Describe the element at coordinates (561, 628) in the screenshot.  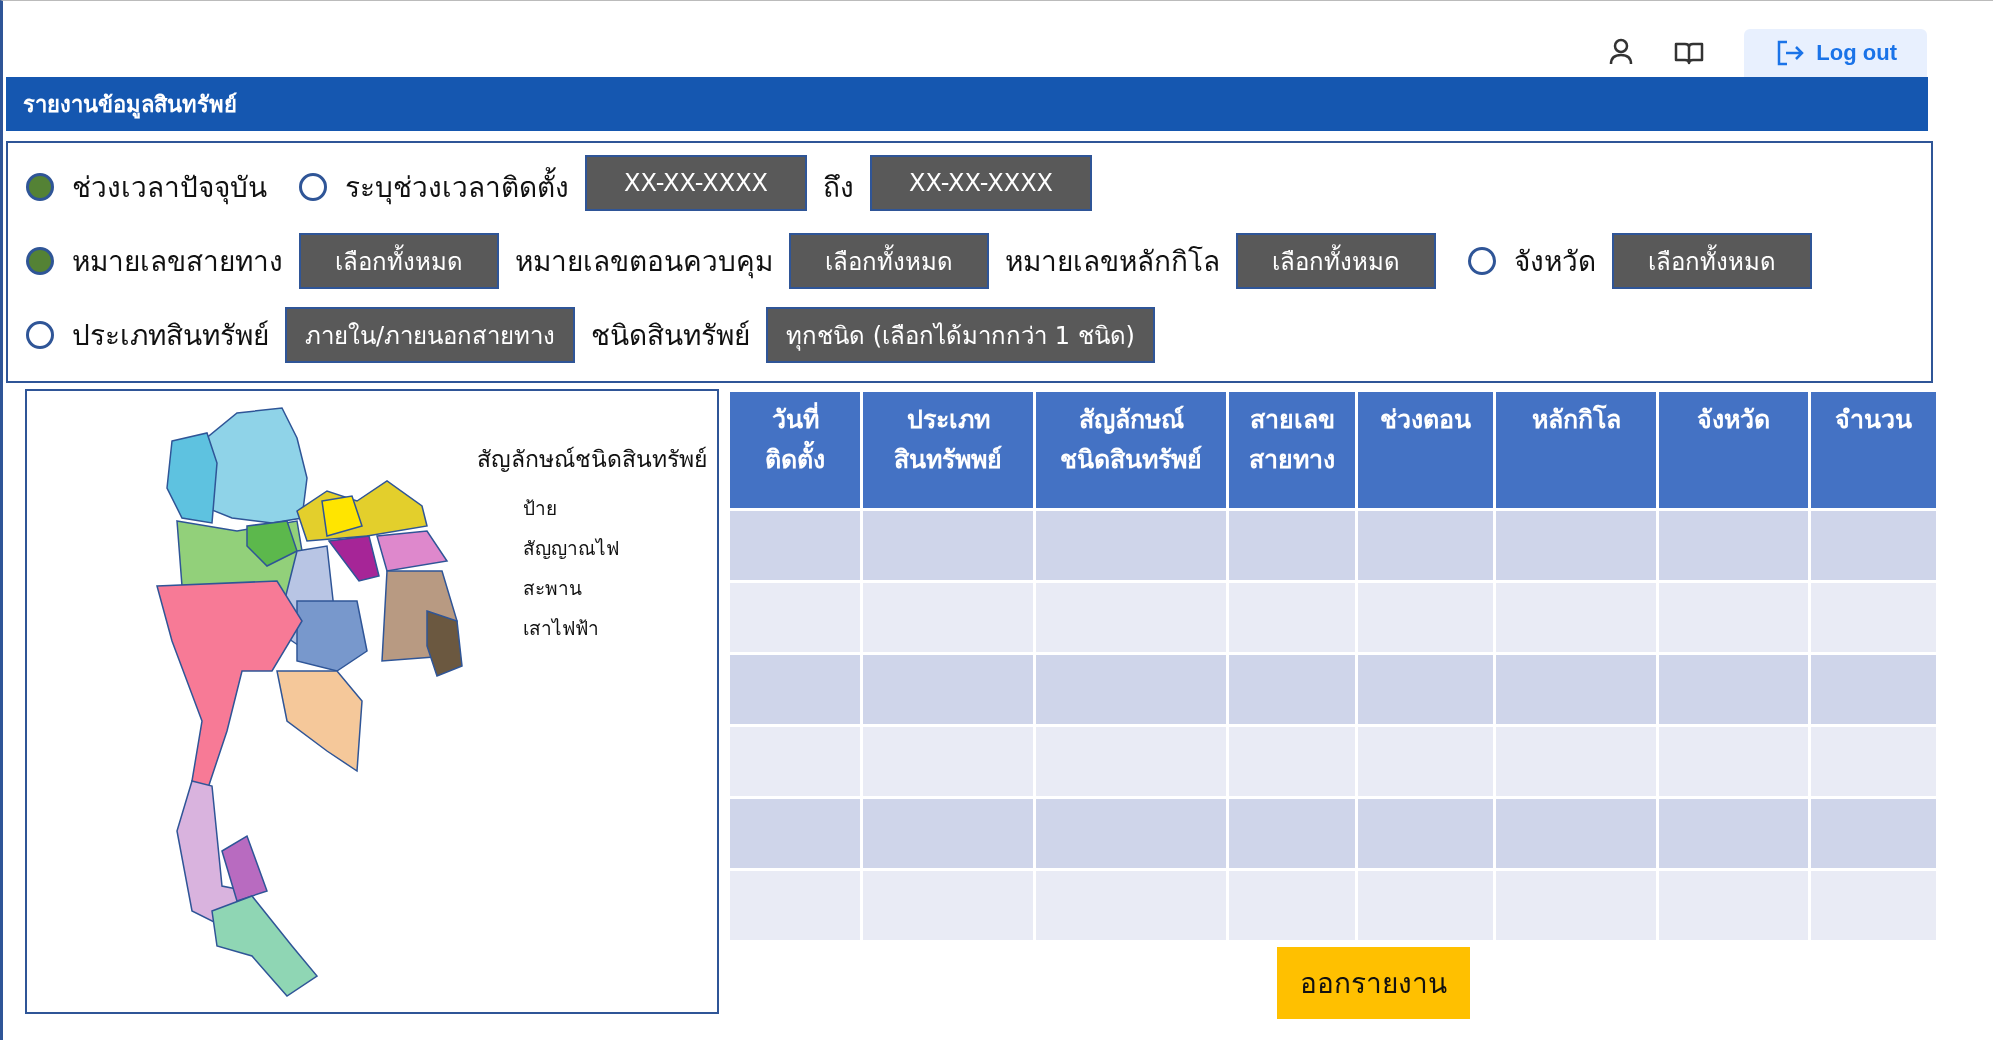
I see `legend-item: เสาไฟฟ้า` at that location.